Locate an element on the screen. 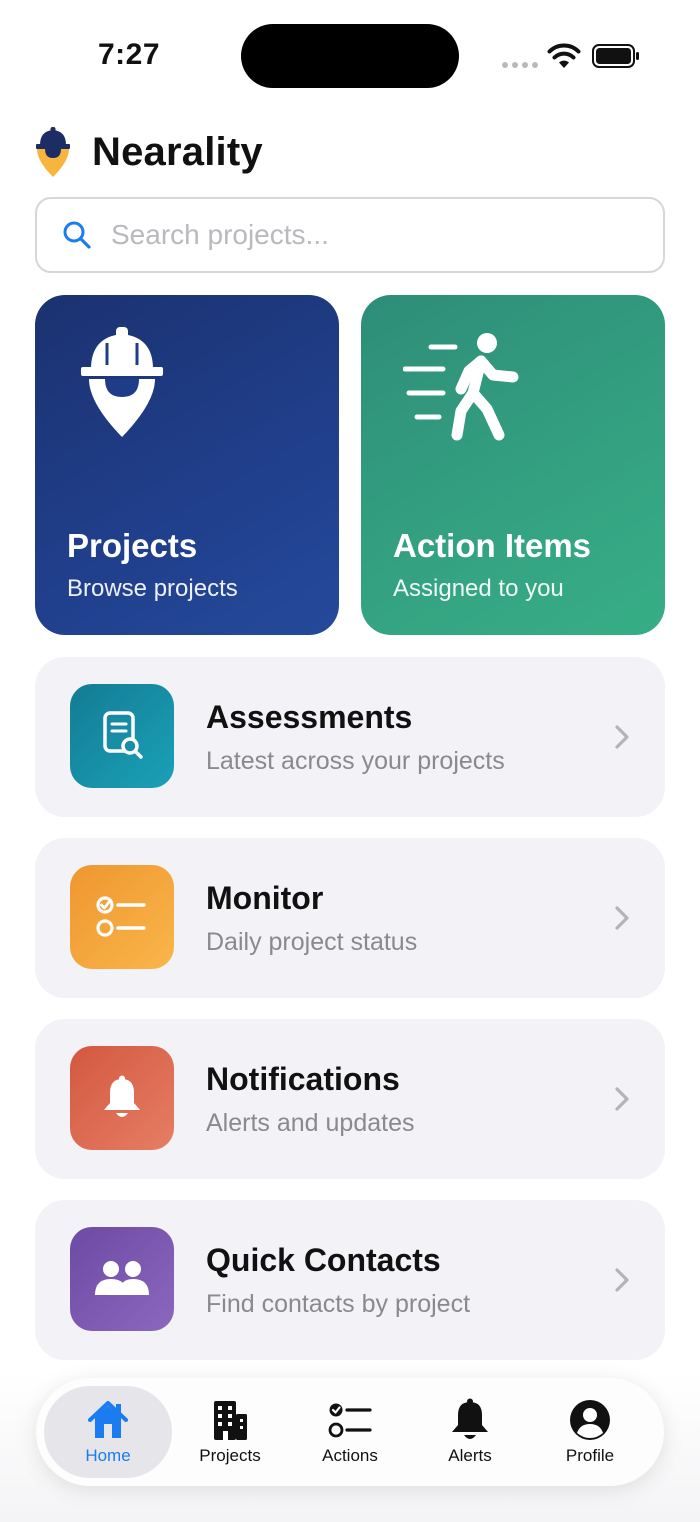 The image size is (700, 1522). assessments-subtitle: Latest across your projects is located at coordinates (355, 761).